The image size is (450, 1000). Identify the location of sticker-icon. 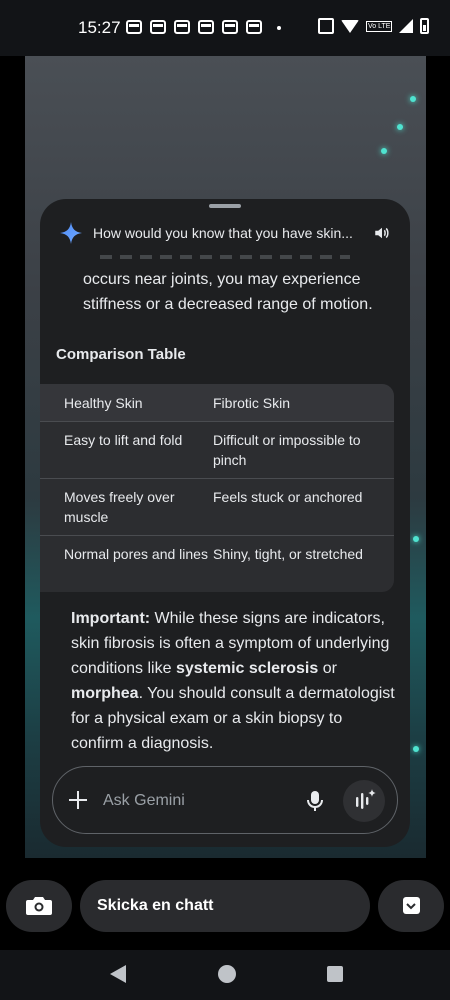
(411, 905).